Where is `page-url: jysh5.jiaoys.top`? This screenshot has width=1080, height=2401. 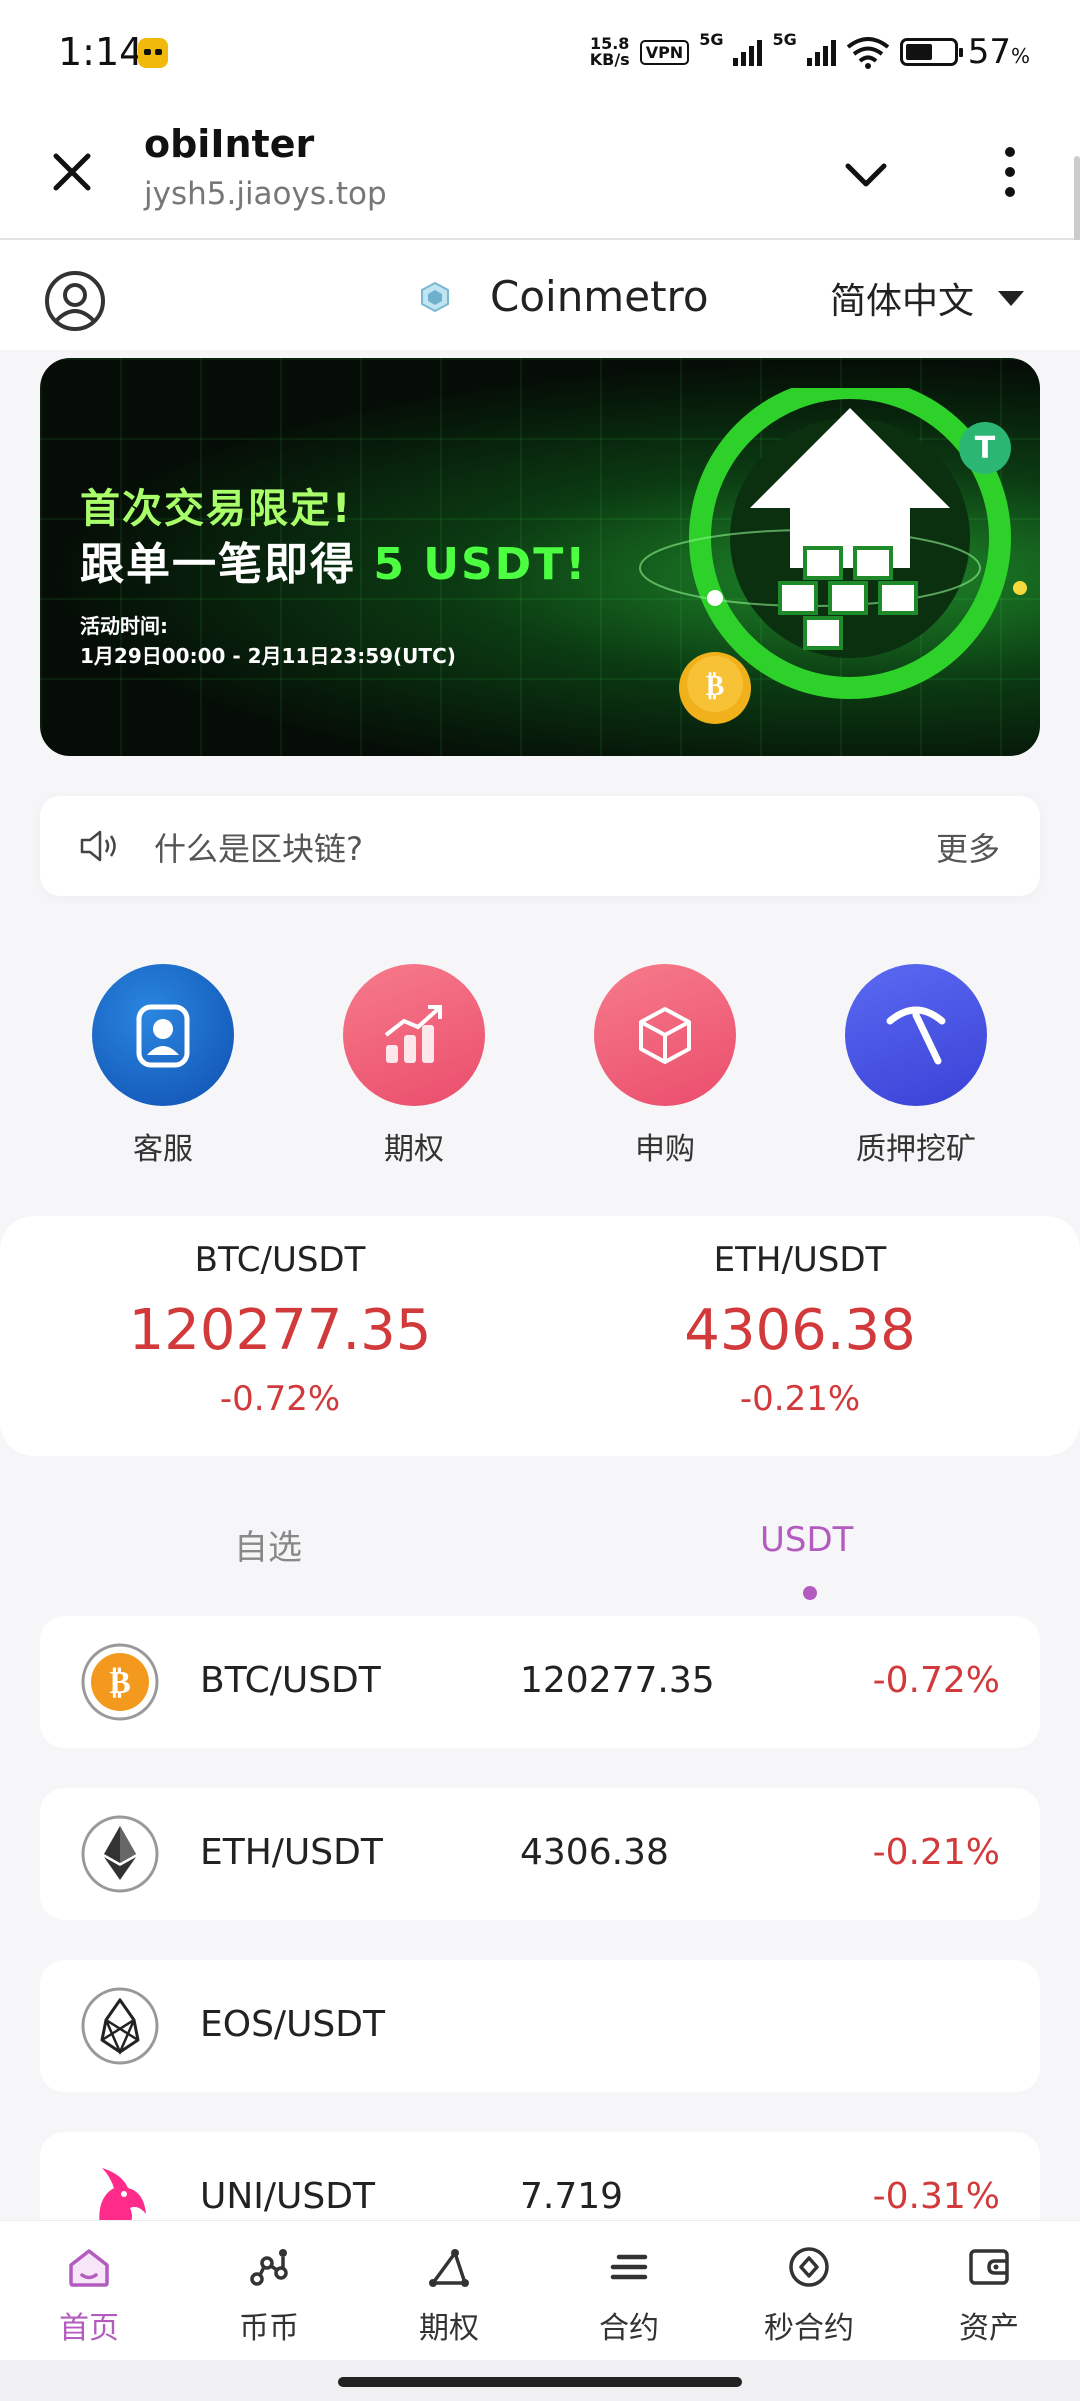
page-url: jysh5.jiaoys.top is located at coordinates (265, 194).